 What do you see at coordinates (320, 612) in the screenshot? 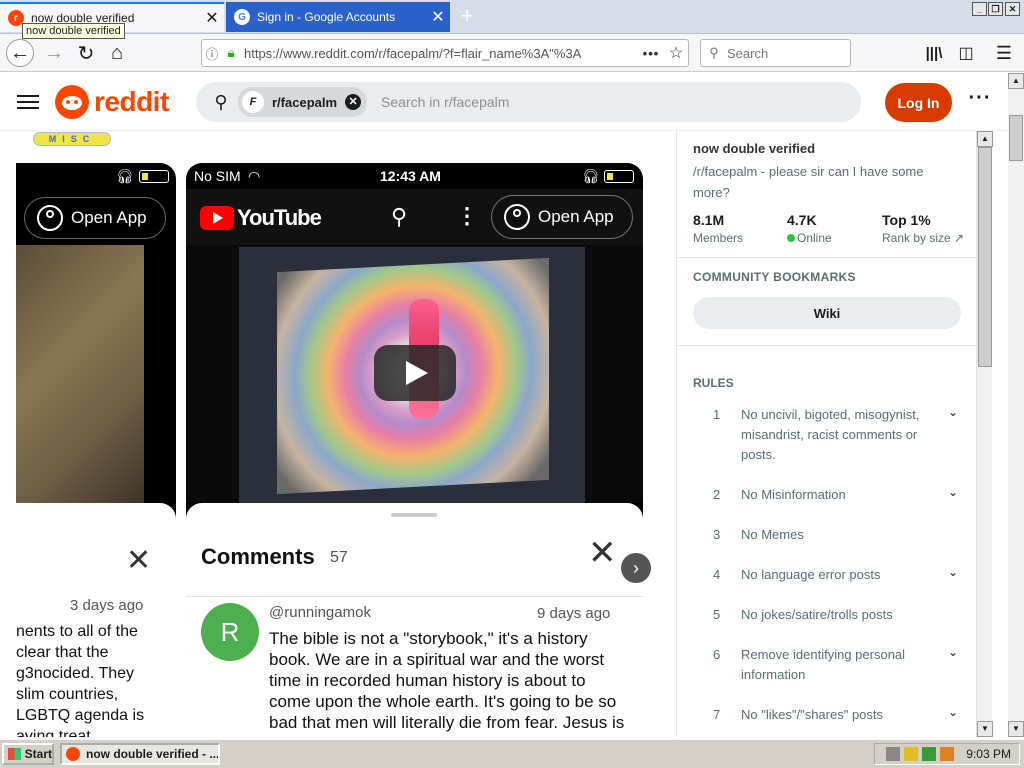
I see `comment-username: @runningamok` at bounding box center [320, 612].